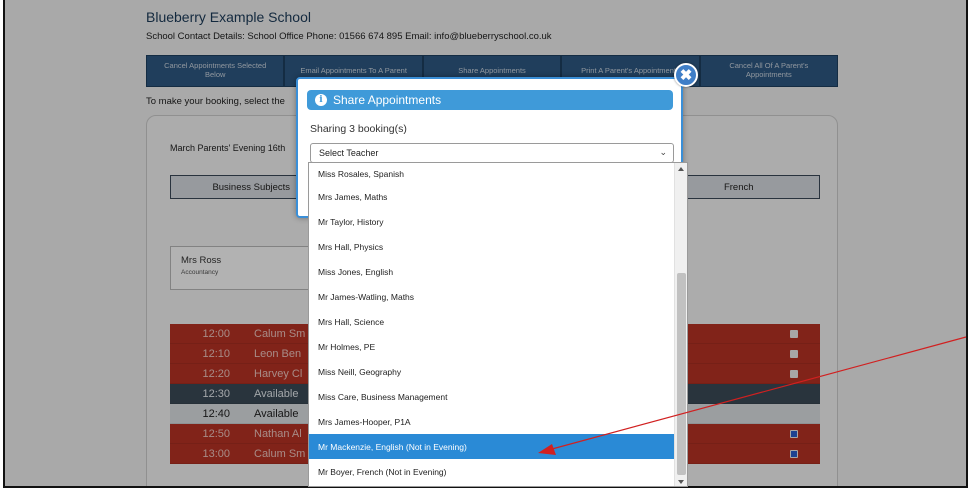 The image size is (971, 491). What do you see at coordinates (492, 196) in the screenshot?
I see `list-item: Mrs James, Maths` at bounding box center [492, 196].